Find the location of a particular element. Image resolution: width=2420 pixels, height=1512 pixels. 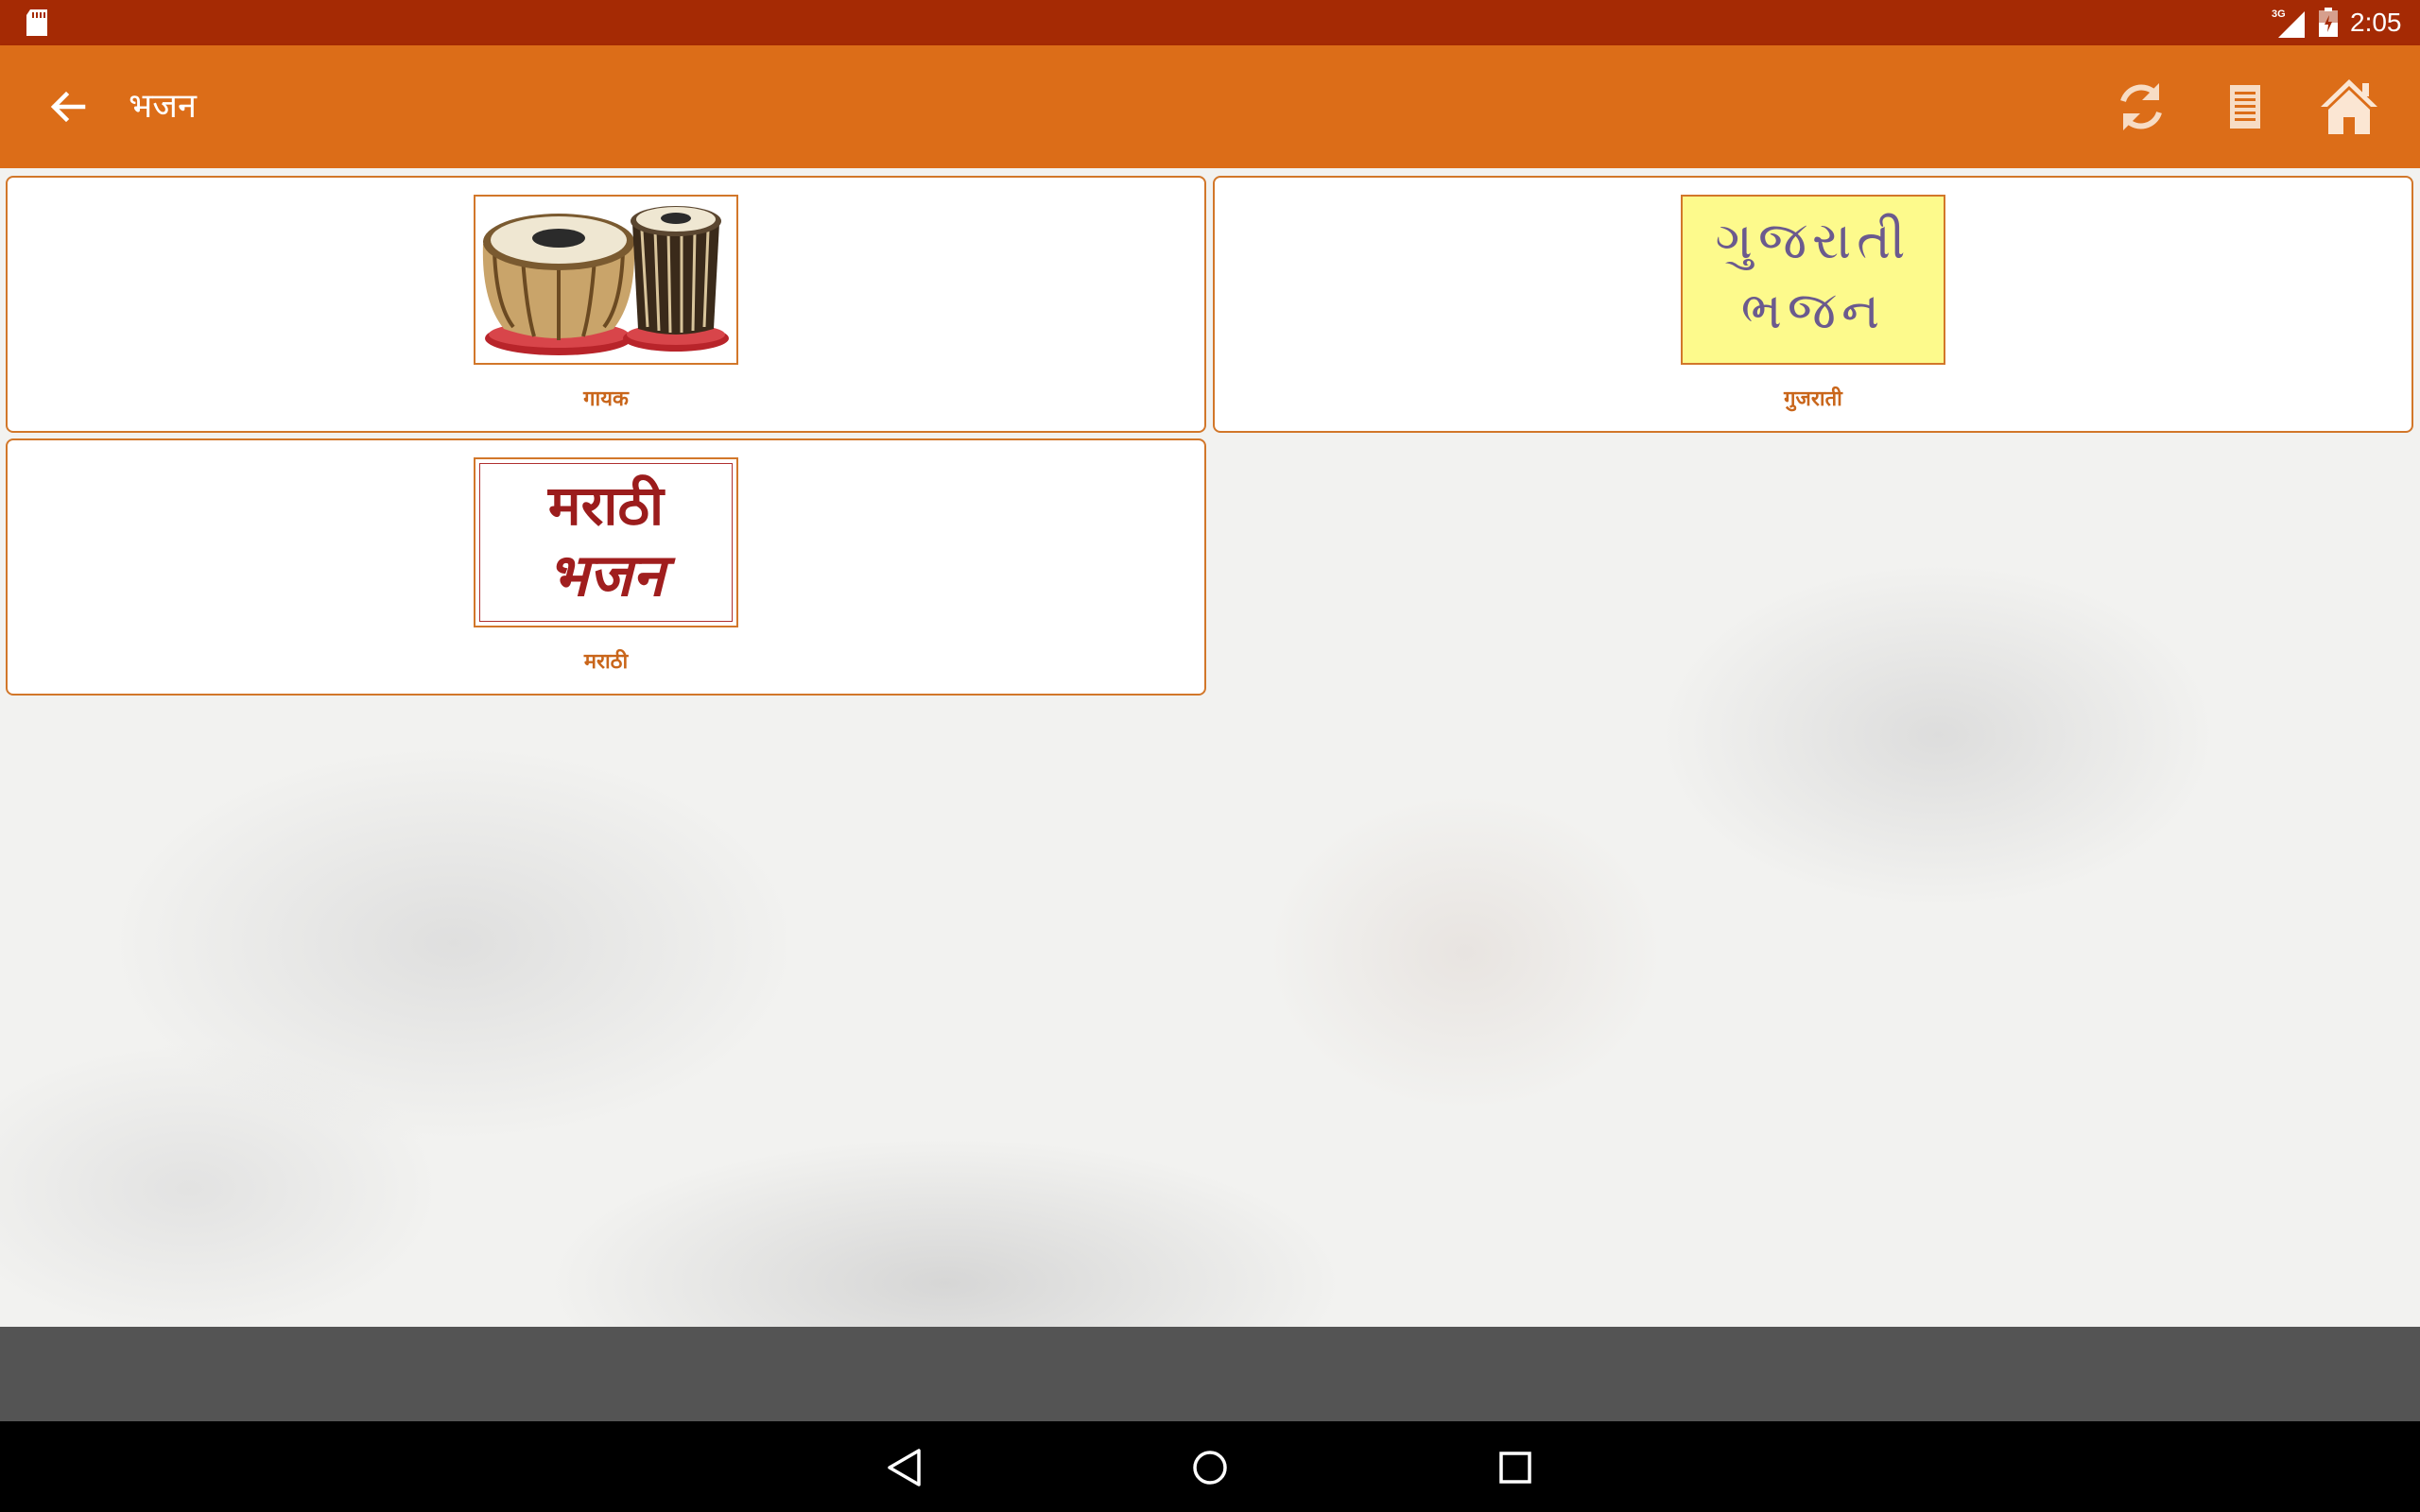

list-icon is located at coordinates (2245, 107).